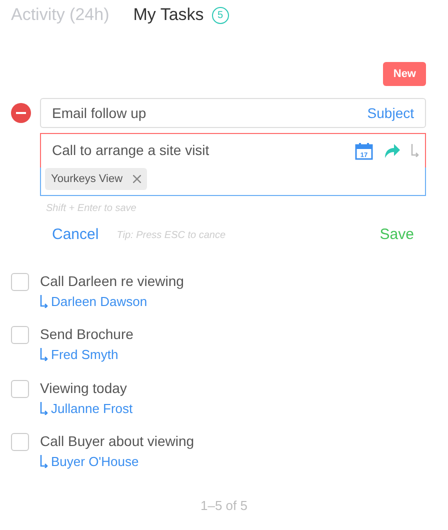  I want to click on task-title: Call Darleen re viewing, so click(112, 281).